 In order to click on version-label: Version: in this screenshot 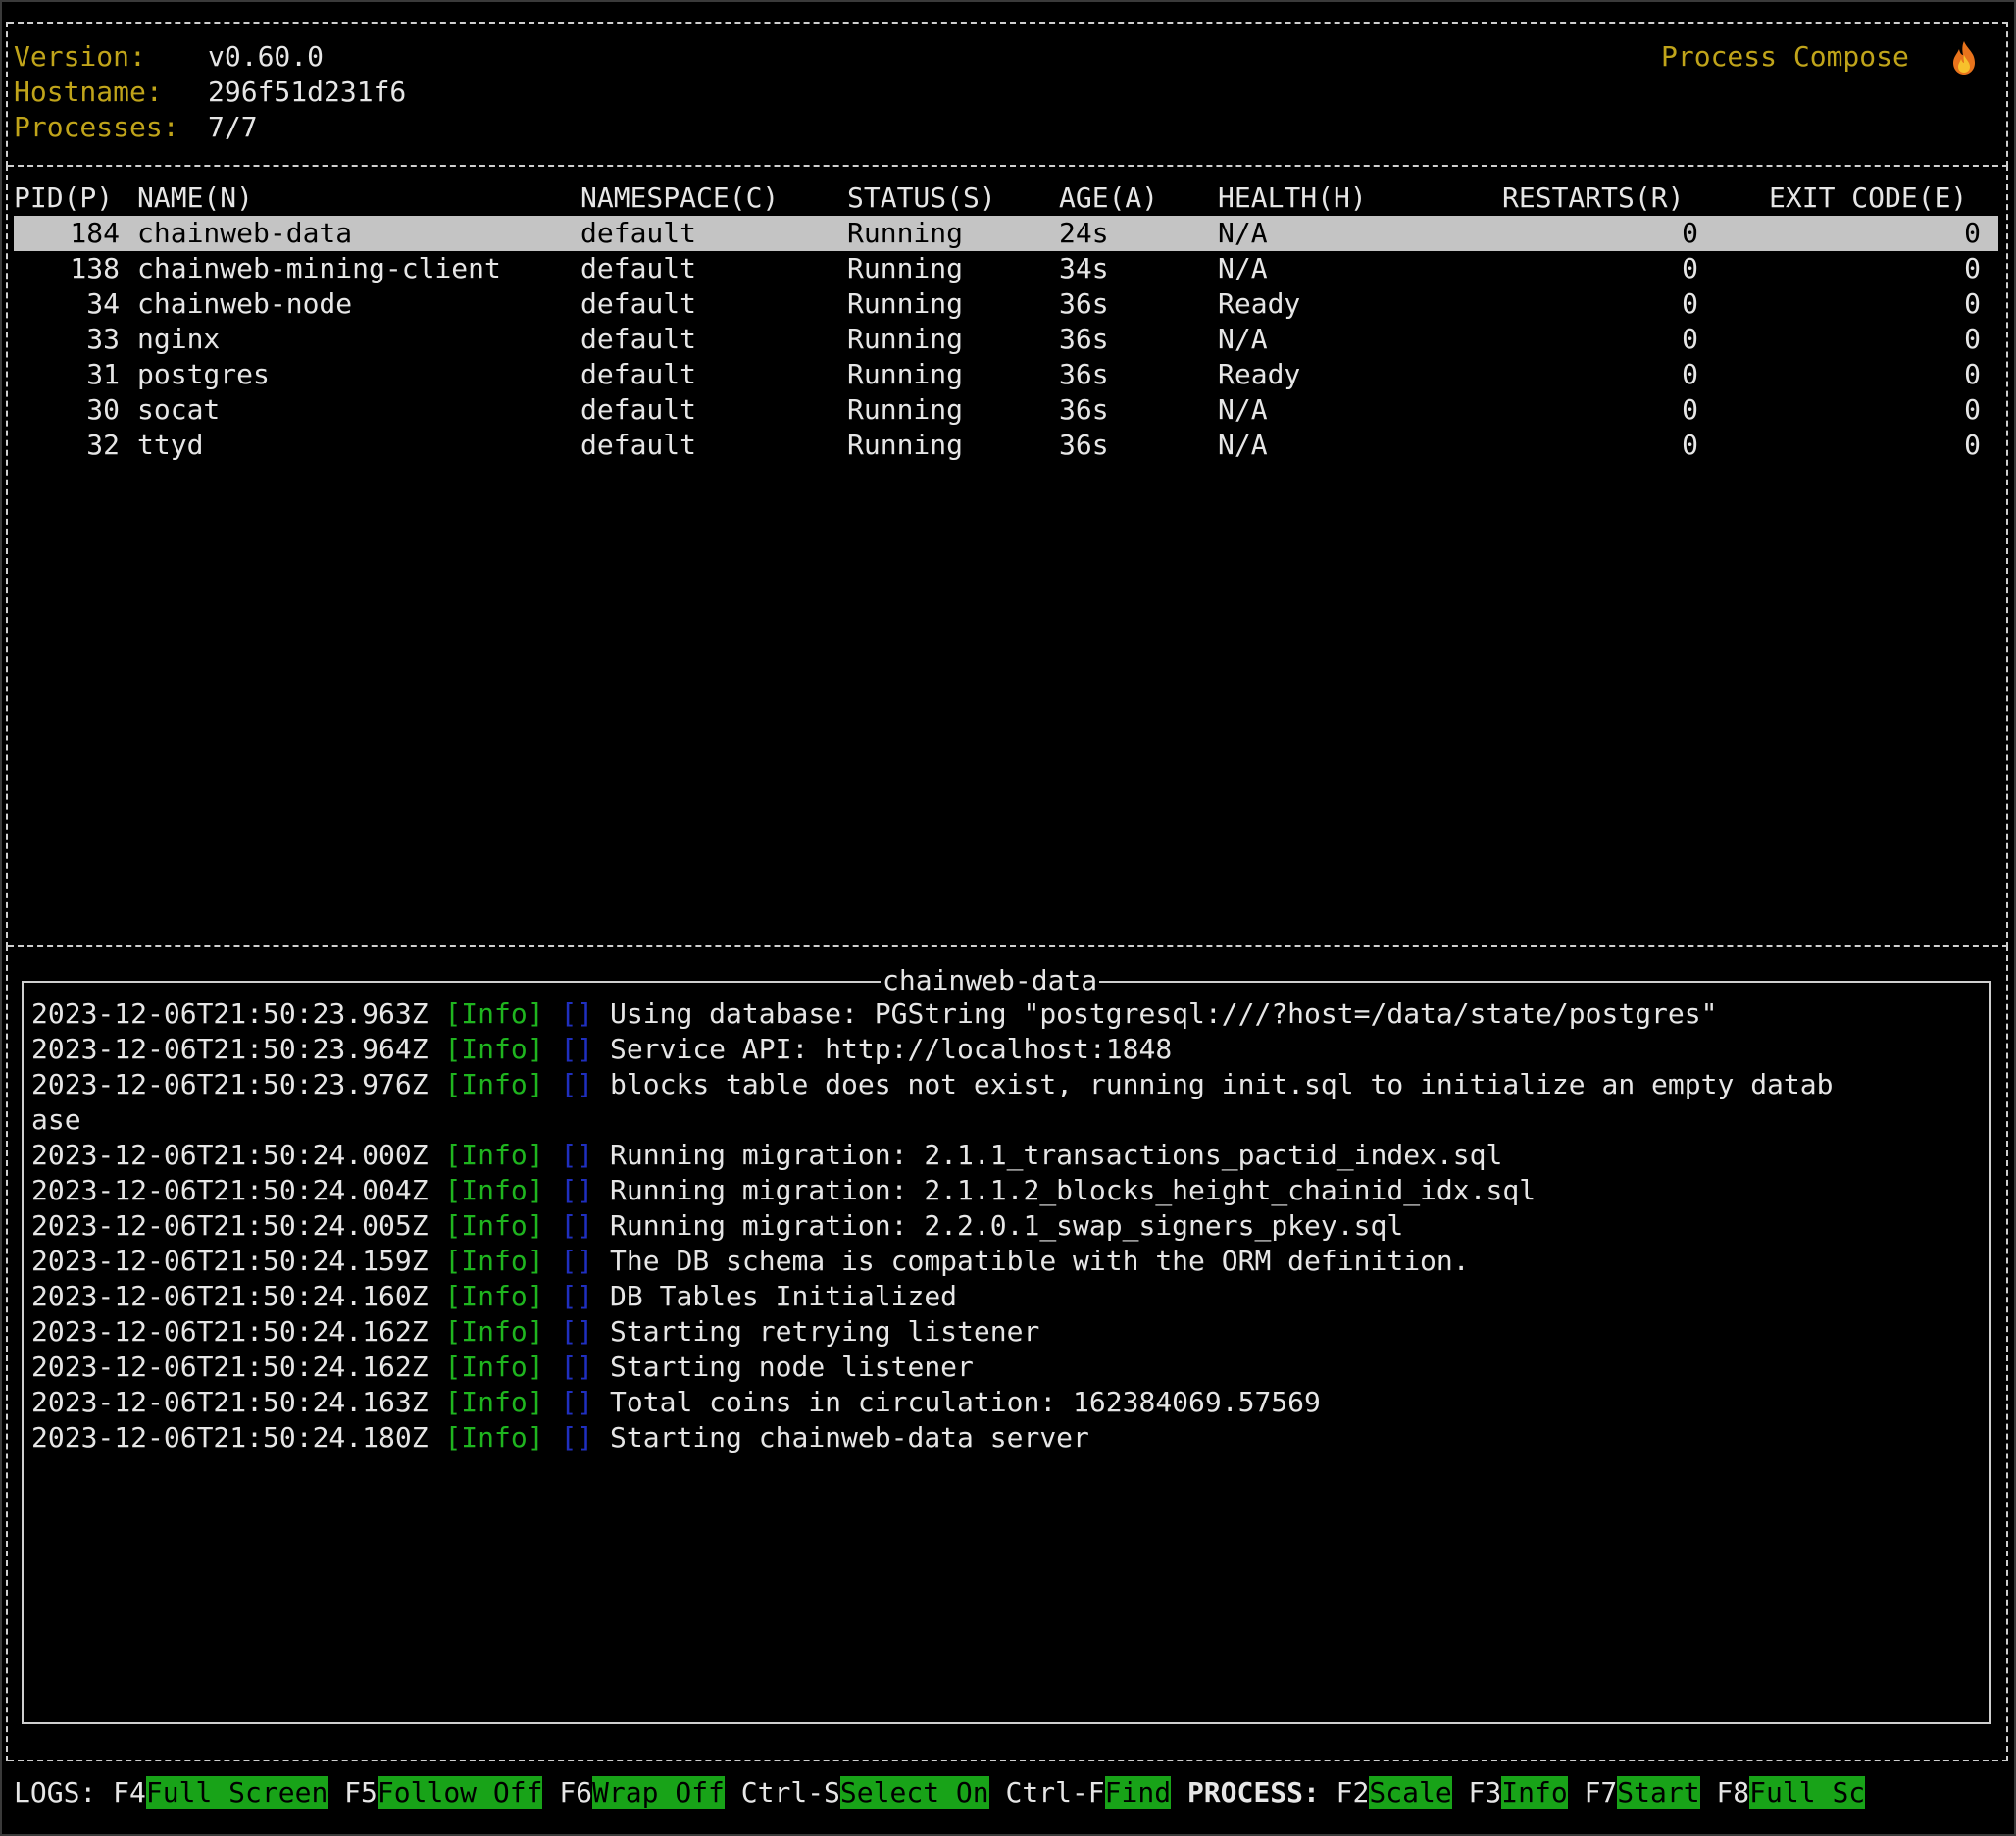, I will do `click(80, 56)`.